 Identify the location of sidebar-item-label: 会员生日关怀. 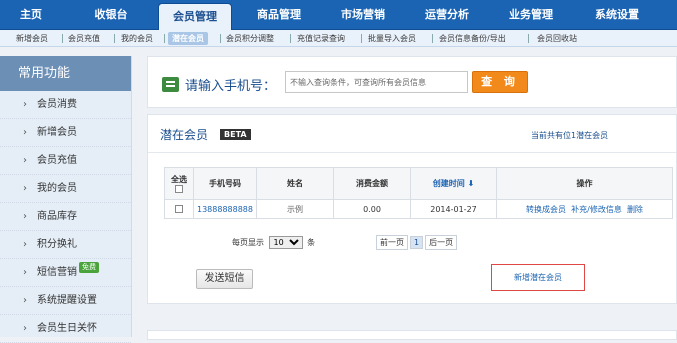
(67, 328).